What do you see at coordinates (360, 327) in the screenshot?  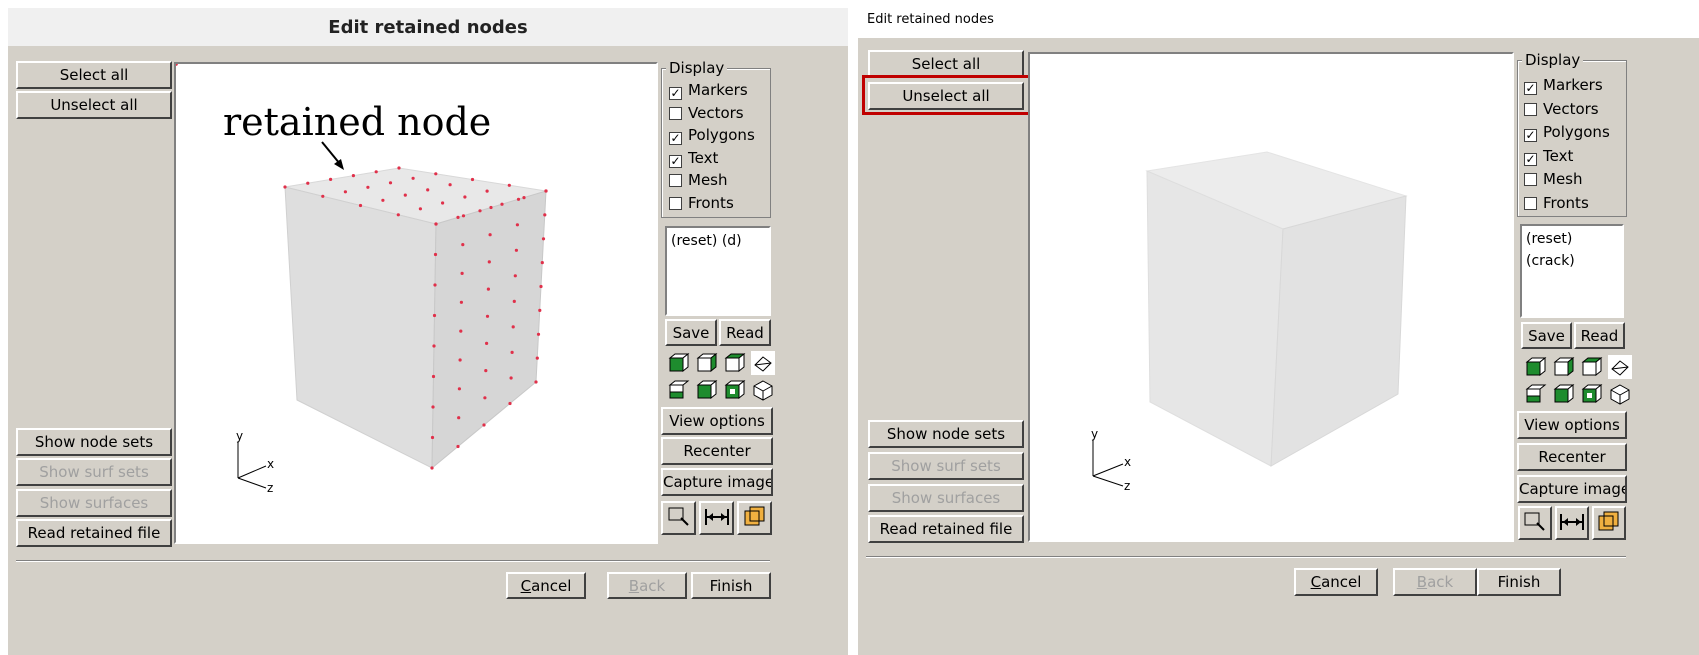 I see `cube-front-face` at bounding box center [360, 327].